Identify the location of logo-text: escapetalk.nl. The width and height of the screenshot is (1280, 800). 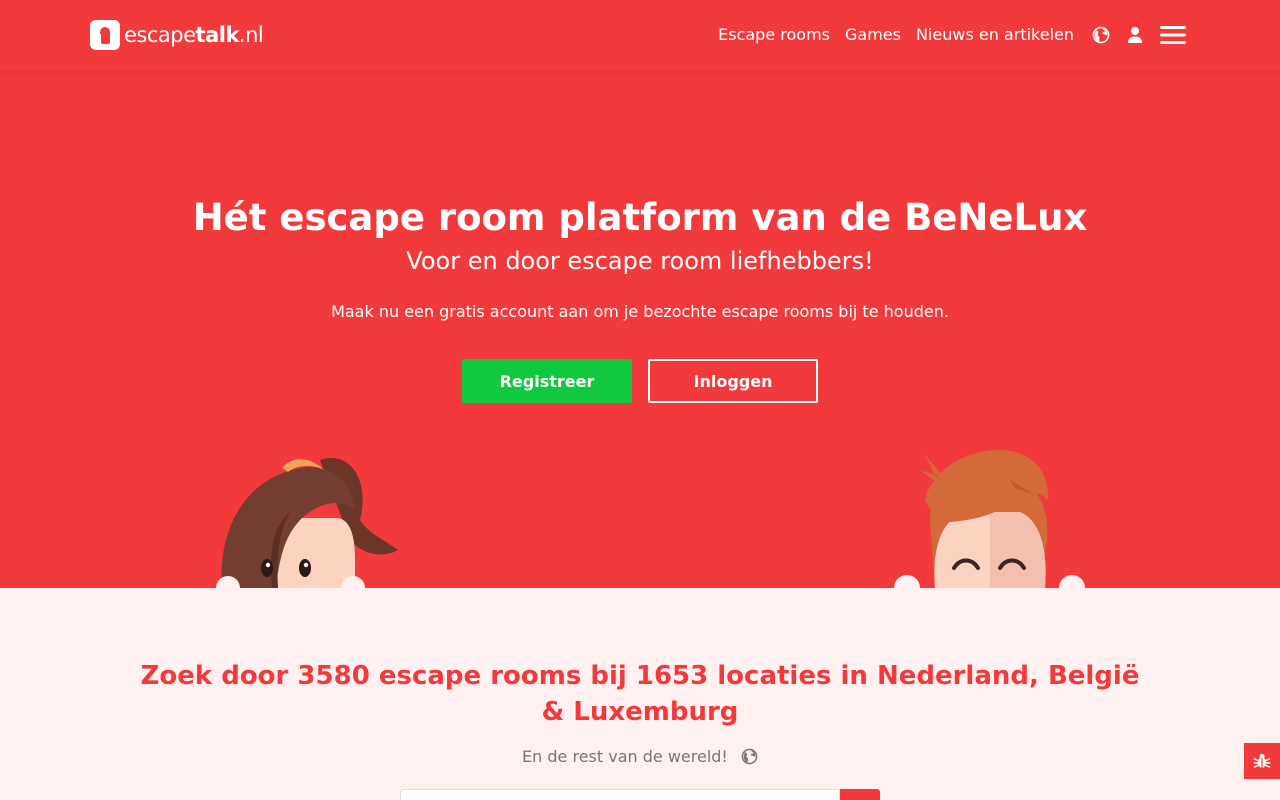
(194, 35).